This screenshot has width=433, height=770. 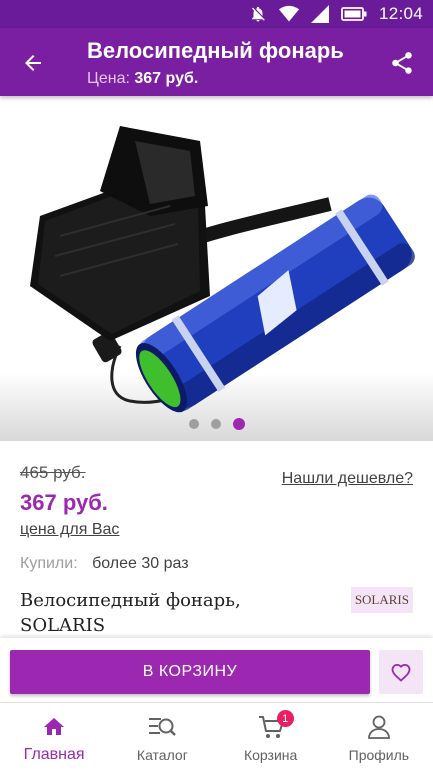 I want to click on bottom-navigation: Главная Каталог 1 Корзина Профиль, so click(x=216, y=736).